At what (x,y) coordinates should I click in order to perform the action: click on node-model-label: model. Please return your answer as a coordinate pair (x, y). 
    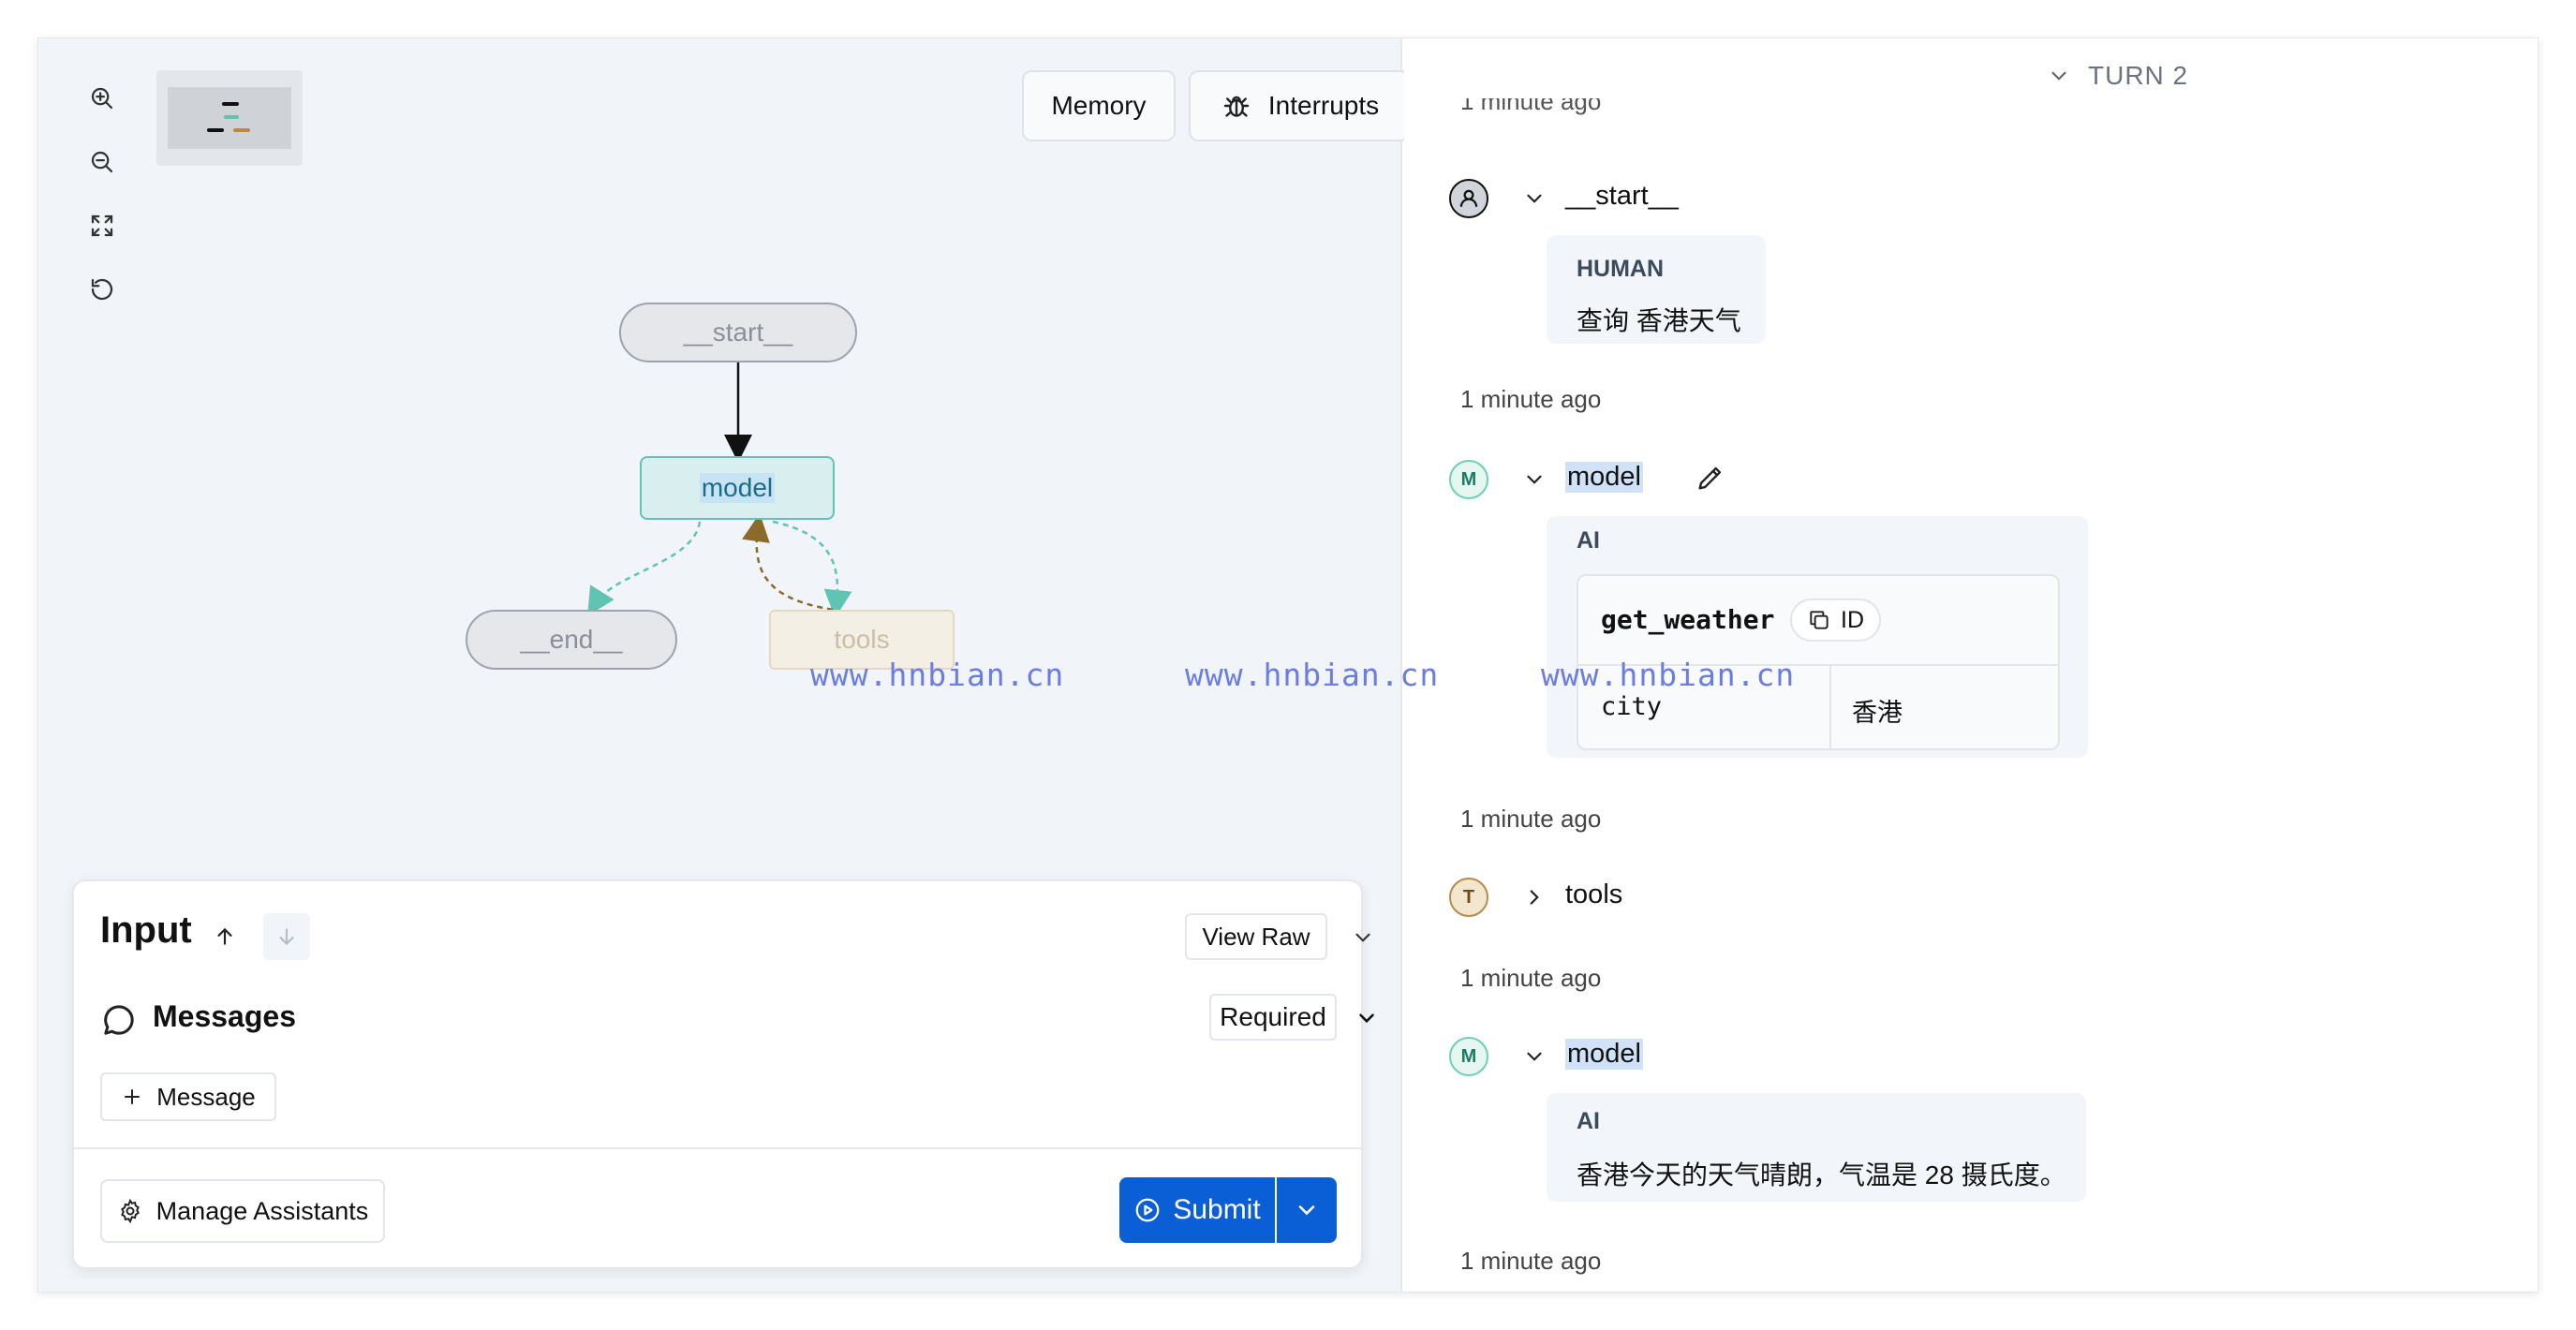
    Looking at the image, I should click on (737, 488).